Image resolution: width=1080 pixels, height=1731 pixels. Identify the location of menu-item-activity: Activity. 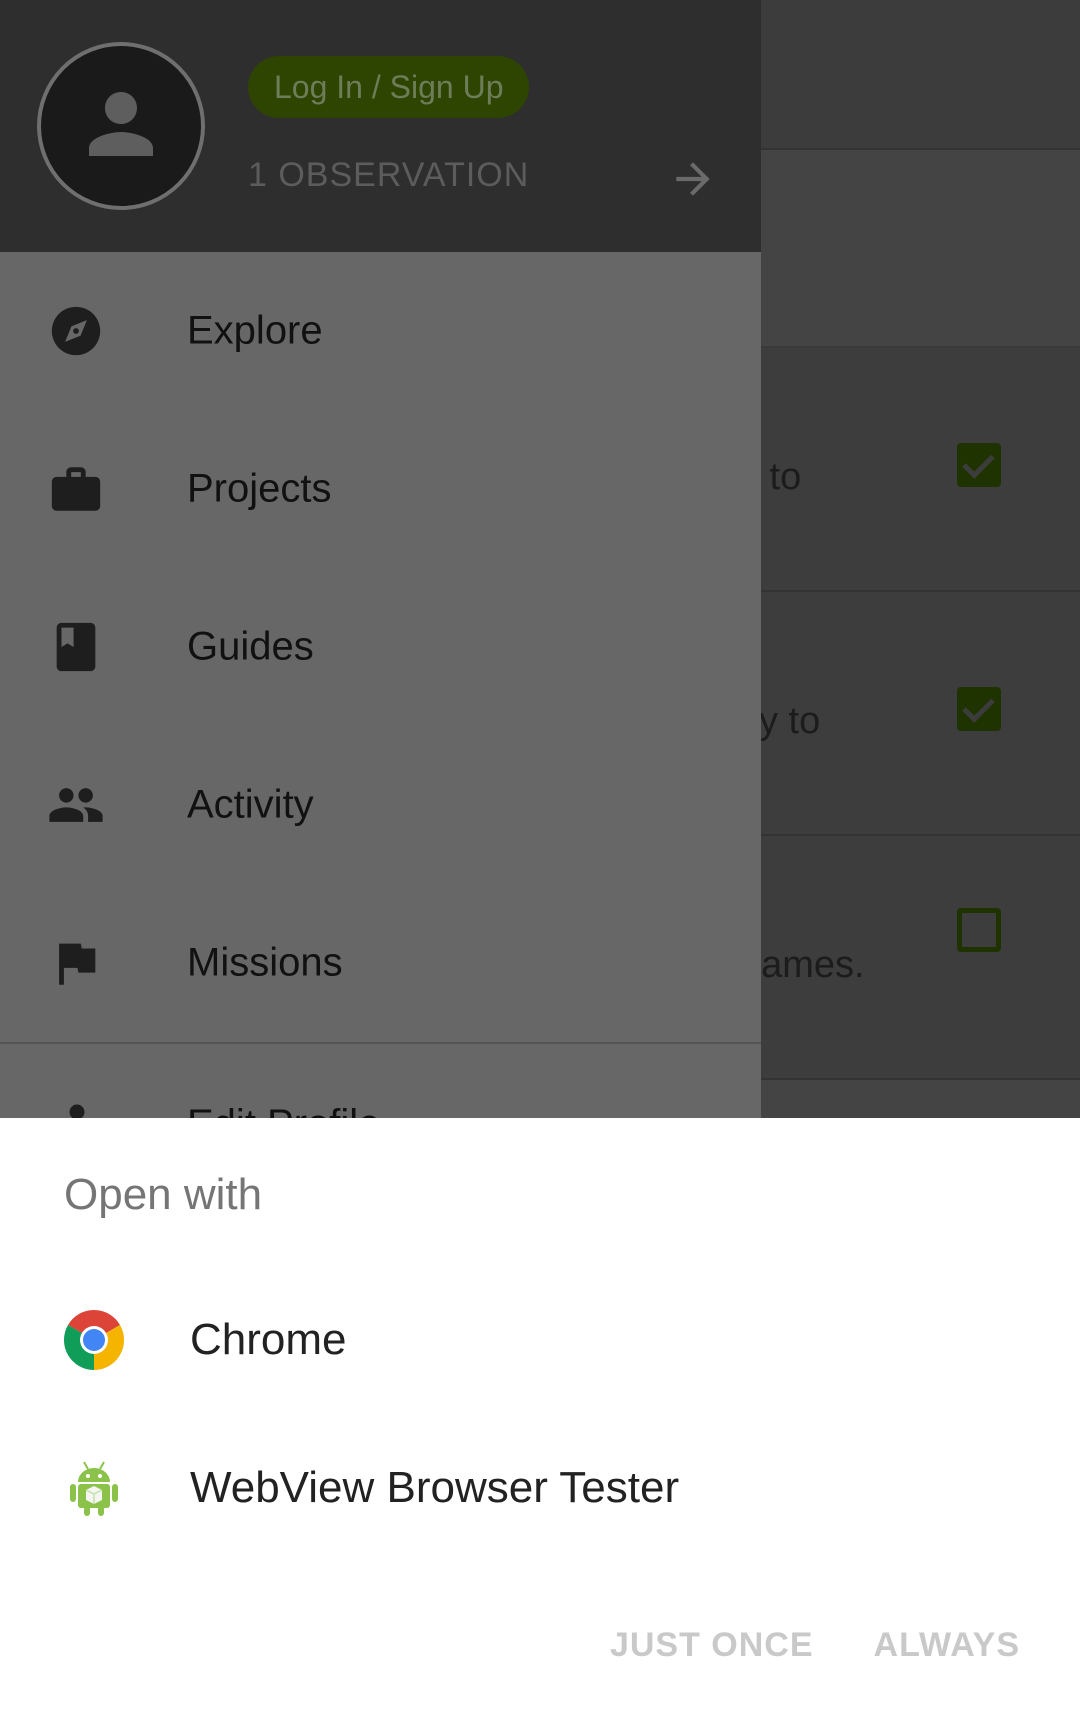
(380, 805).